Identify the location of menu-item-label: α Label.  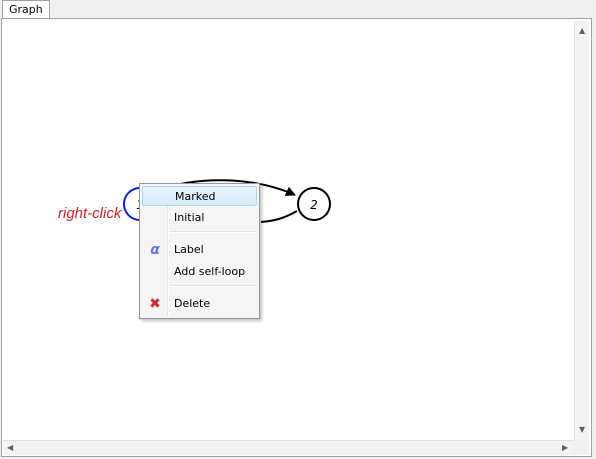
(199, 250).